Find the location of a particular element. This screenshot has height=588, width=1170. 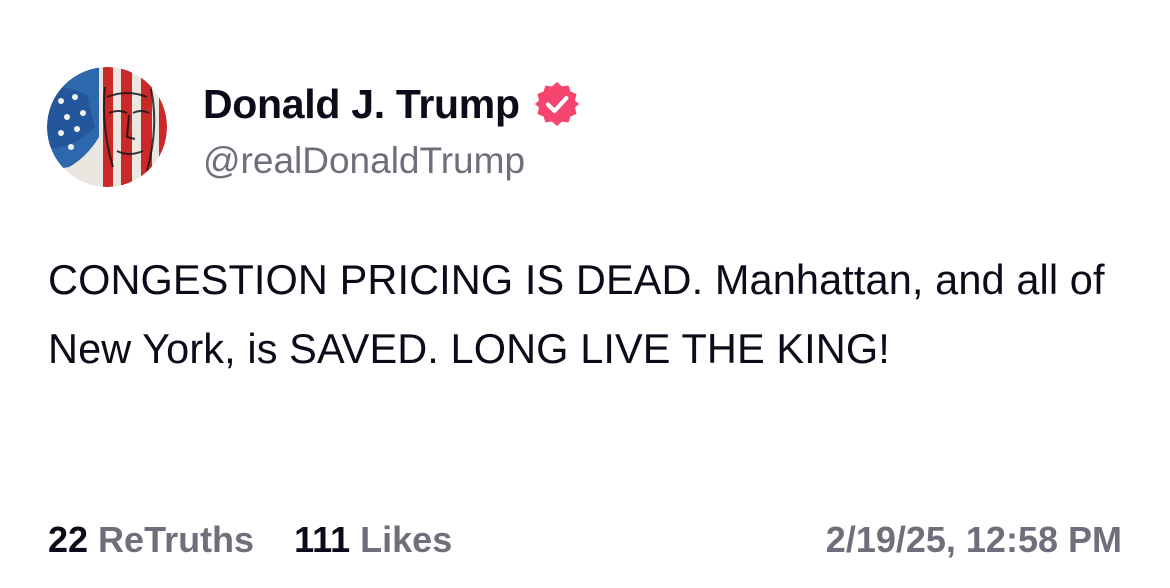

retruths-count: 22 is located at coordinates (68, 539).